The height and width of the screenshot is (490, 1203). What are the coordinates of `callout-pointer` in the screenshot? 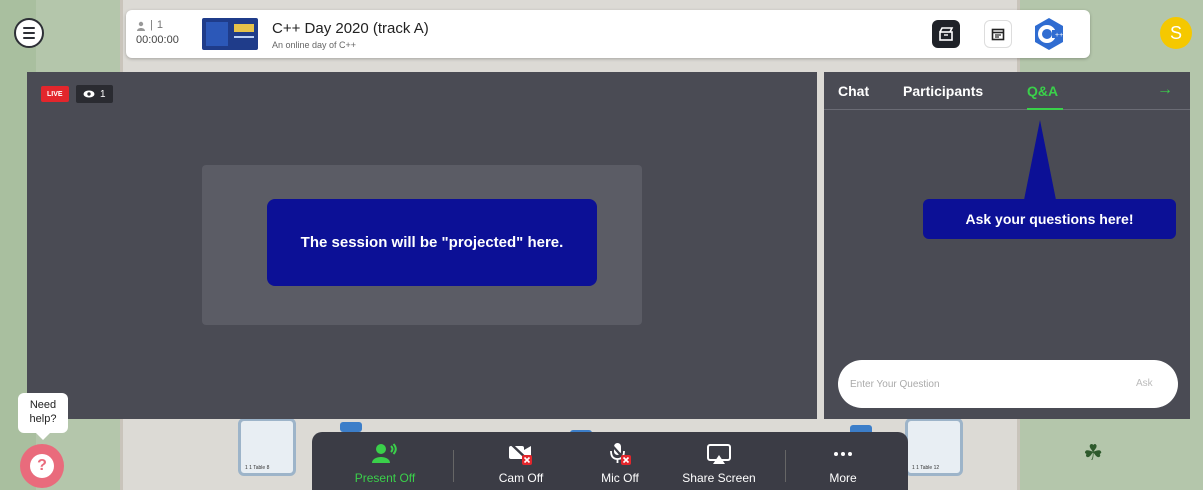 It's located at (1040, 160).